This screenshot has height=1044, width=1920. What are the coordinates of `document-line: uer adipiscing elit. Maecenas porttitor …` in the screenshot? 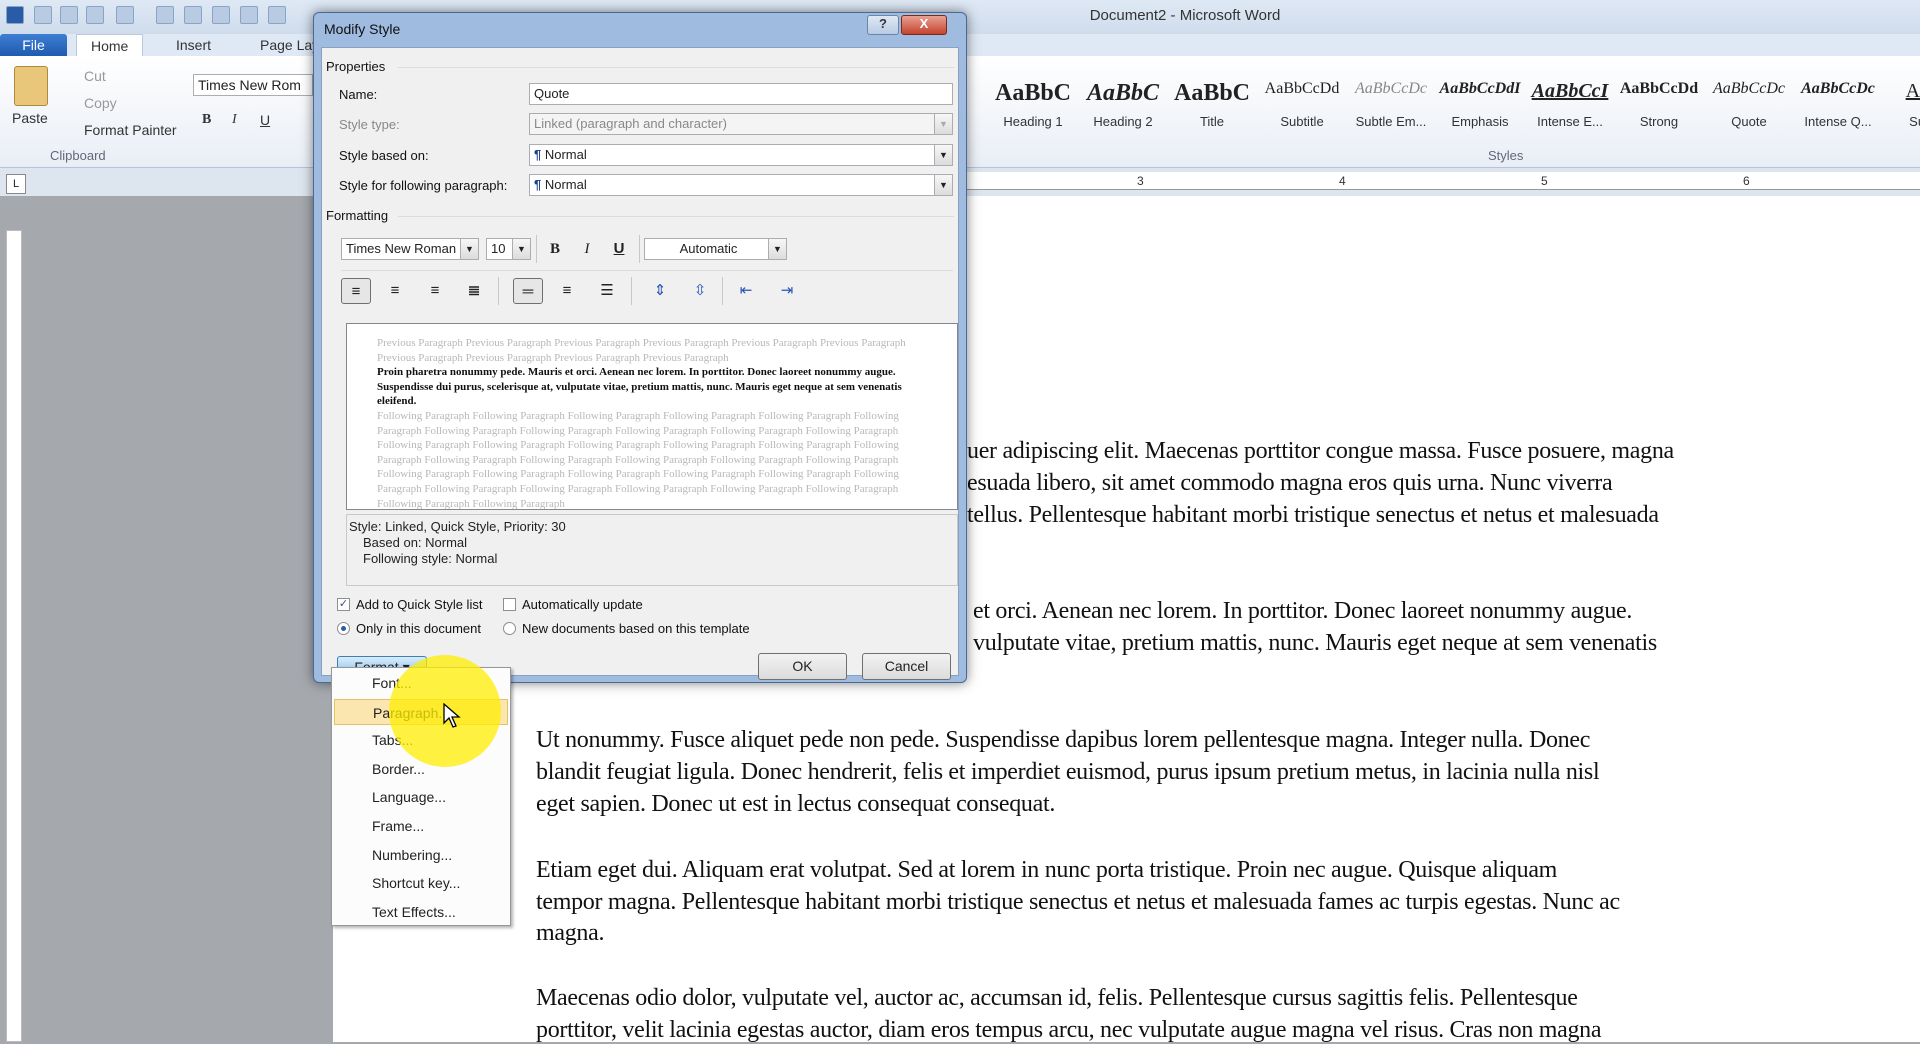 It's located at (1320, 451).